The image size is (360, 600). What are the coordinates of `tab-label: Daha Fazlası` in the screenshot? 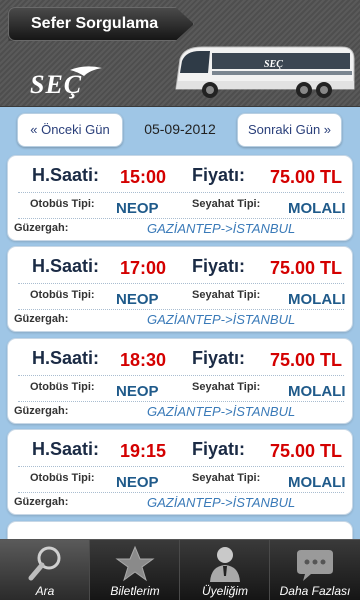 It's located at (315, 591).